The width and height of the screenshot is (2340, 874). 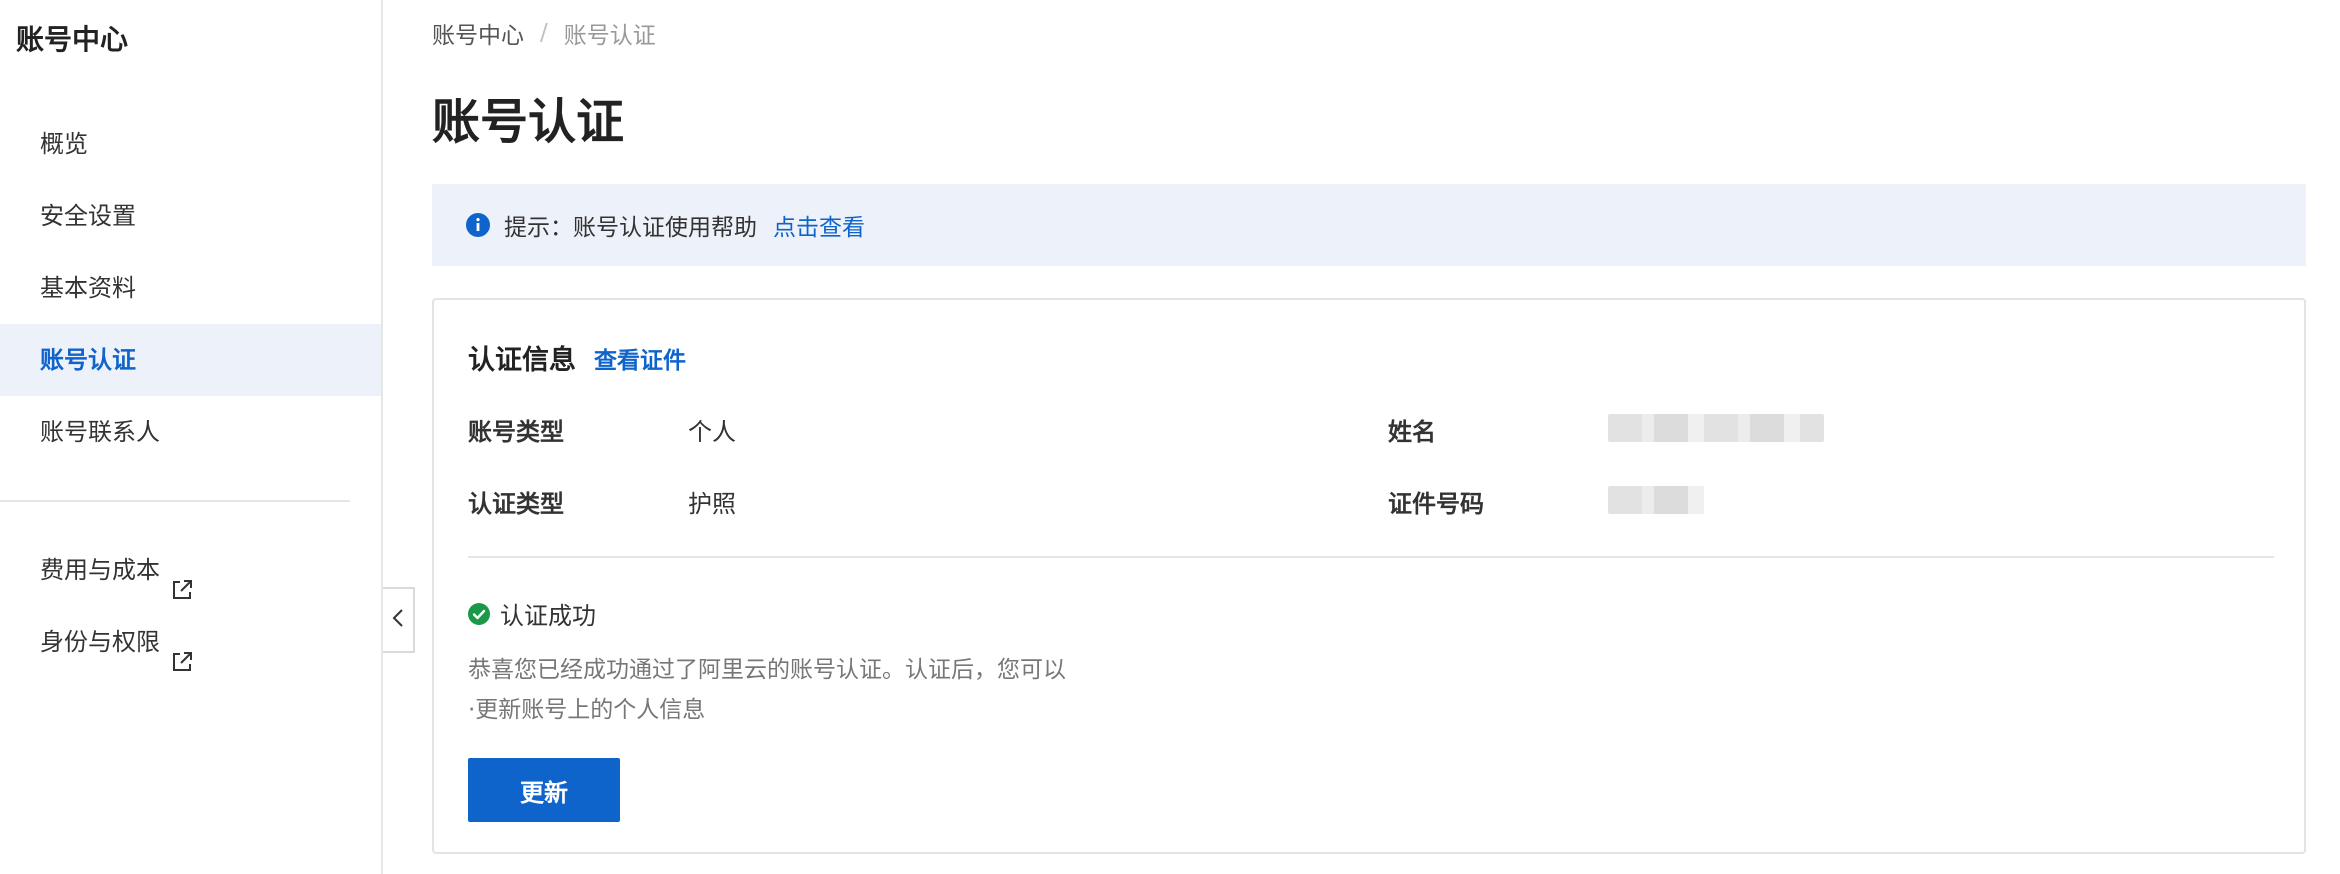 I want to click on card-header: 认证信息 查看证件, so click(x=577, y=357).